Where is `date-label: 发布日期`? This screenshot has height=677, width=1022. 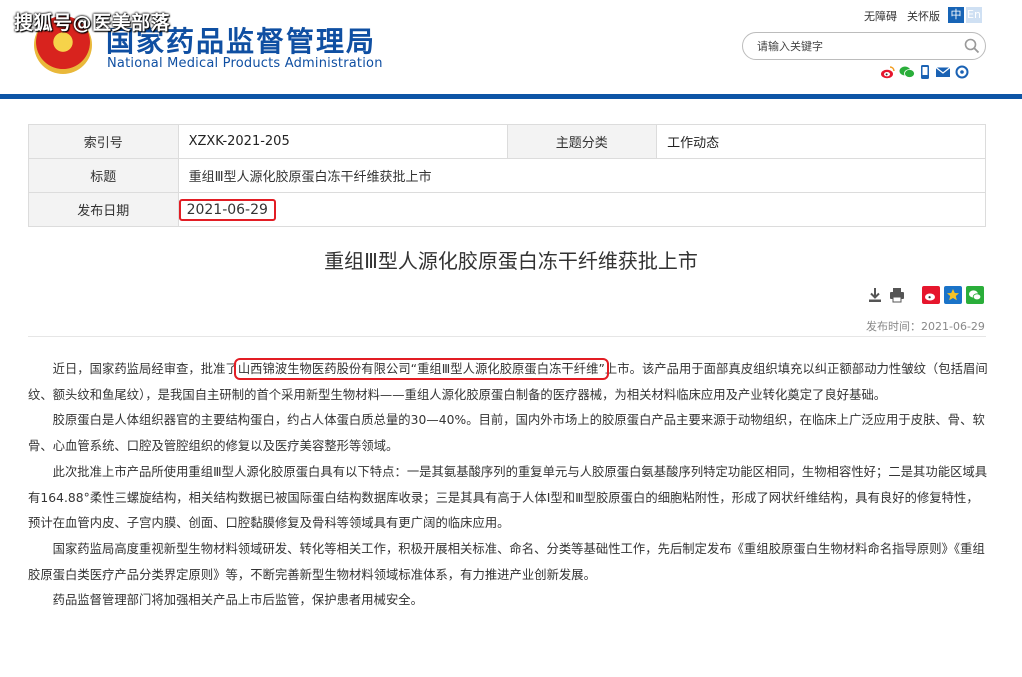 date-label: 发布日期 is located at coordinates (103, 209).